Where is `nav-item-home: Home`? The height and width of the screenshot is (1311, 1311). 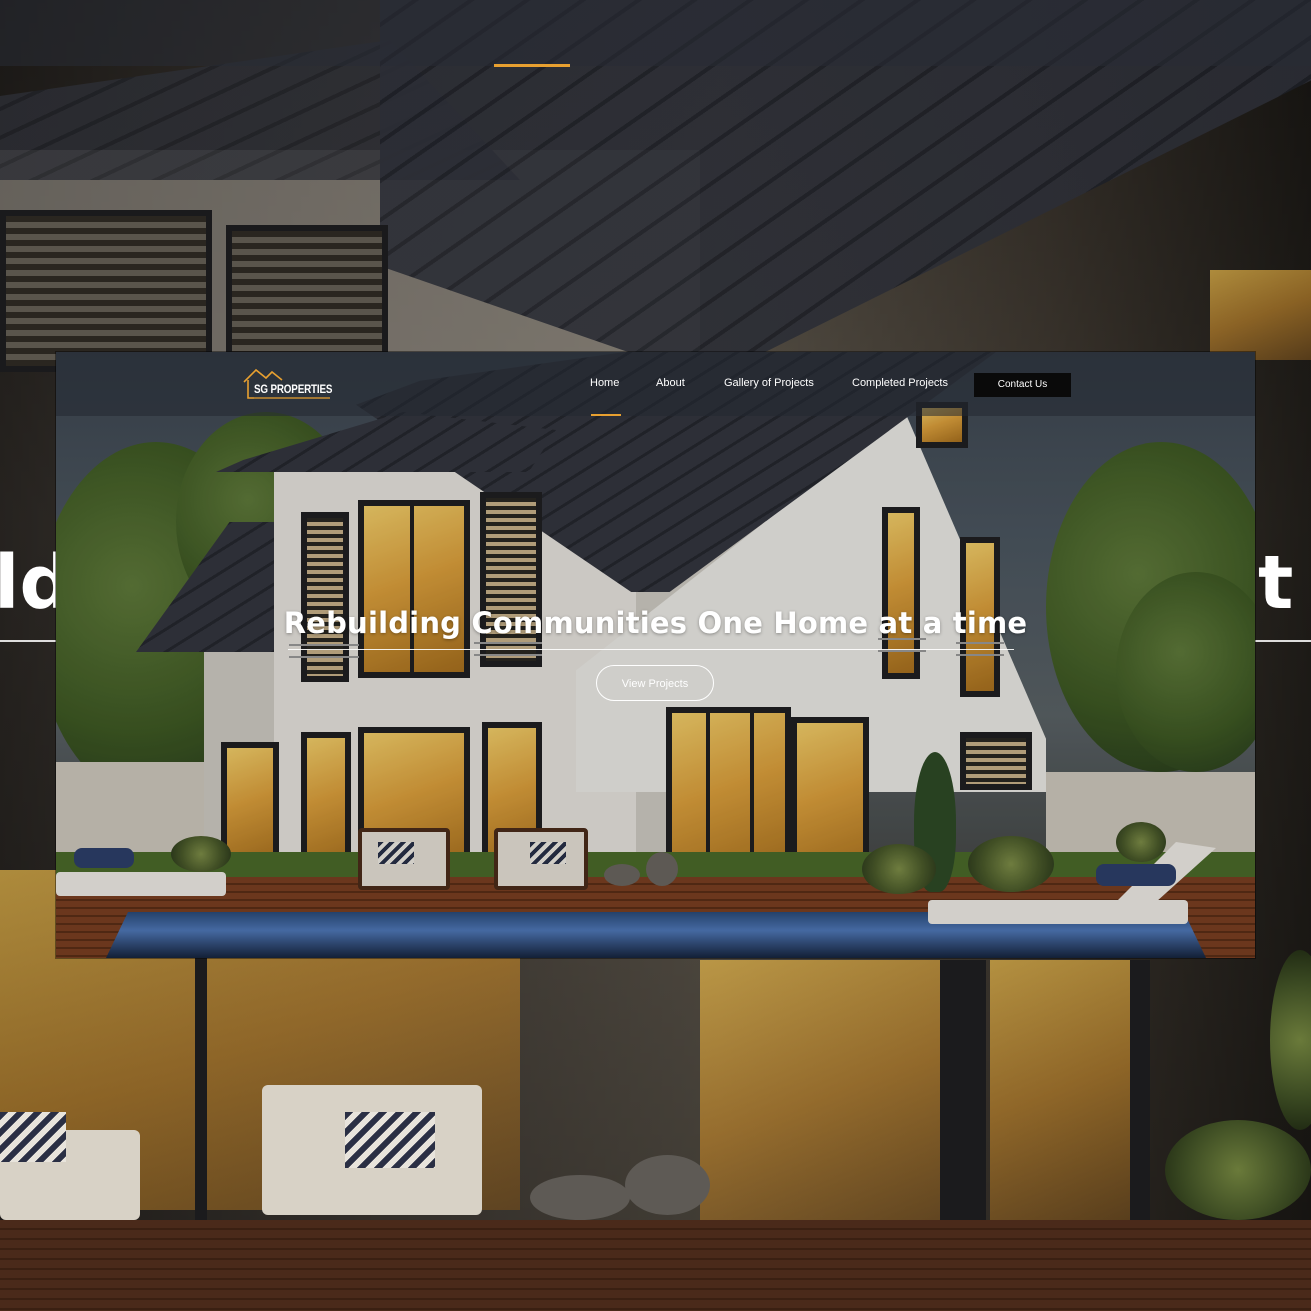
nav-item-home: Home is located at coordinates (604, 383).